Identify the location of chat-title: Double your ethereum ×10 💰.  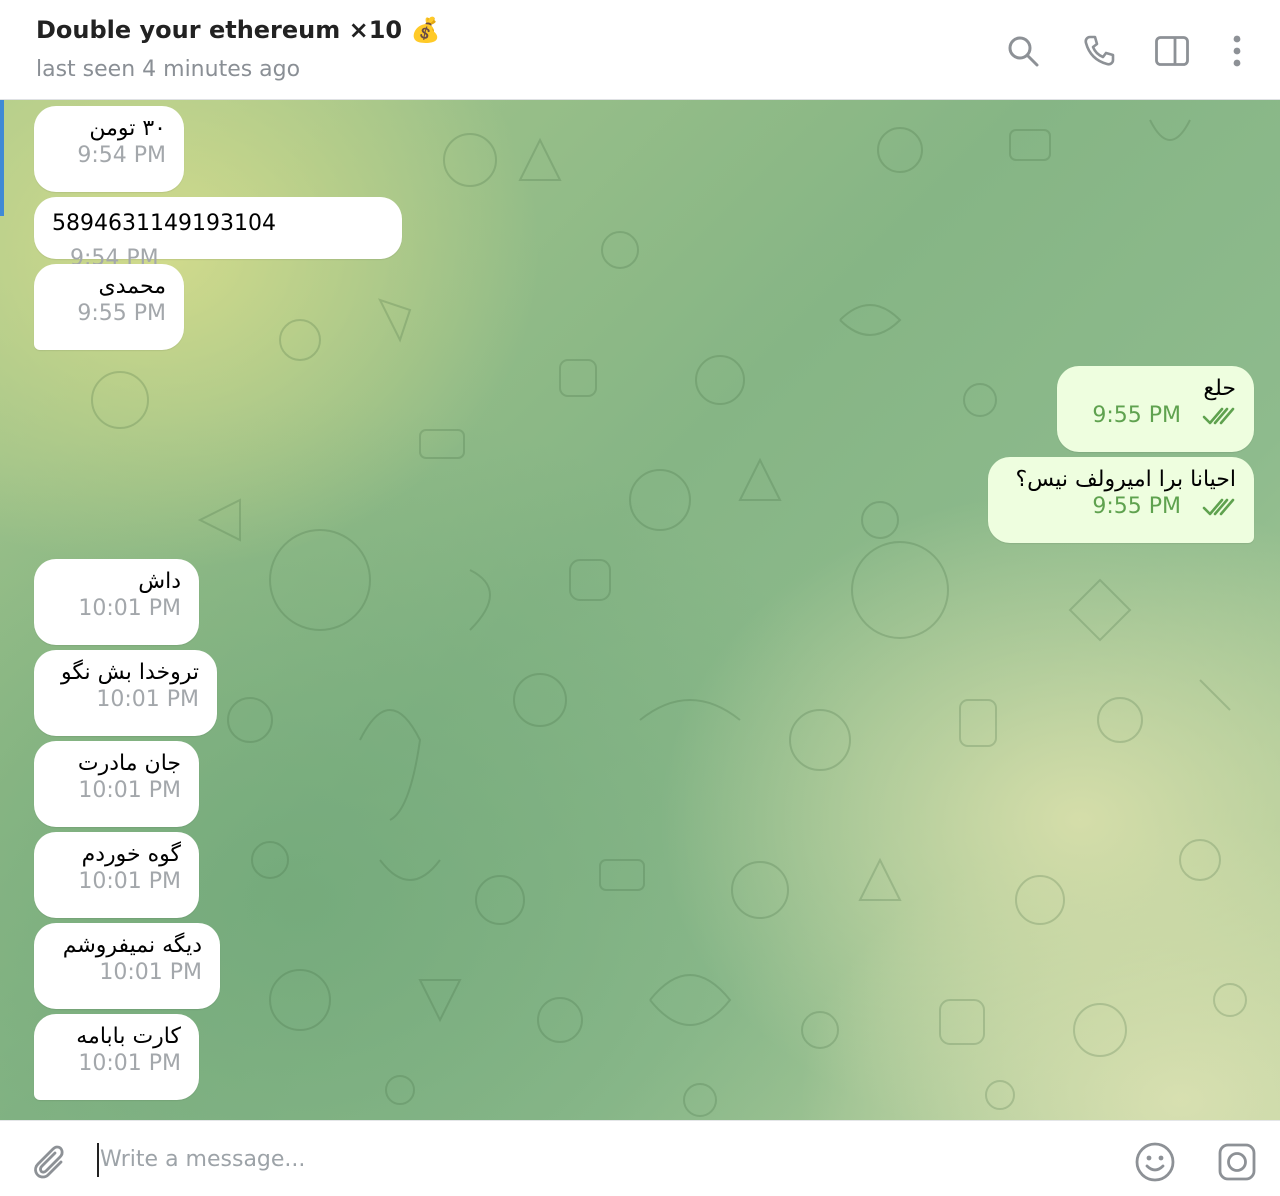
(238, 30).